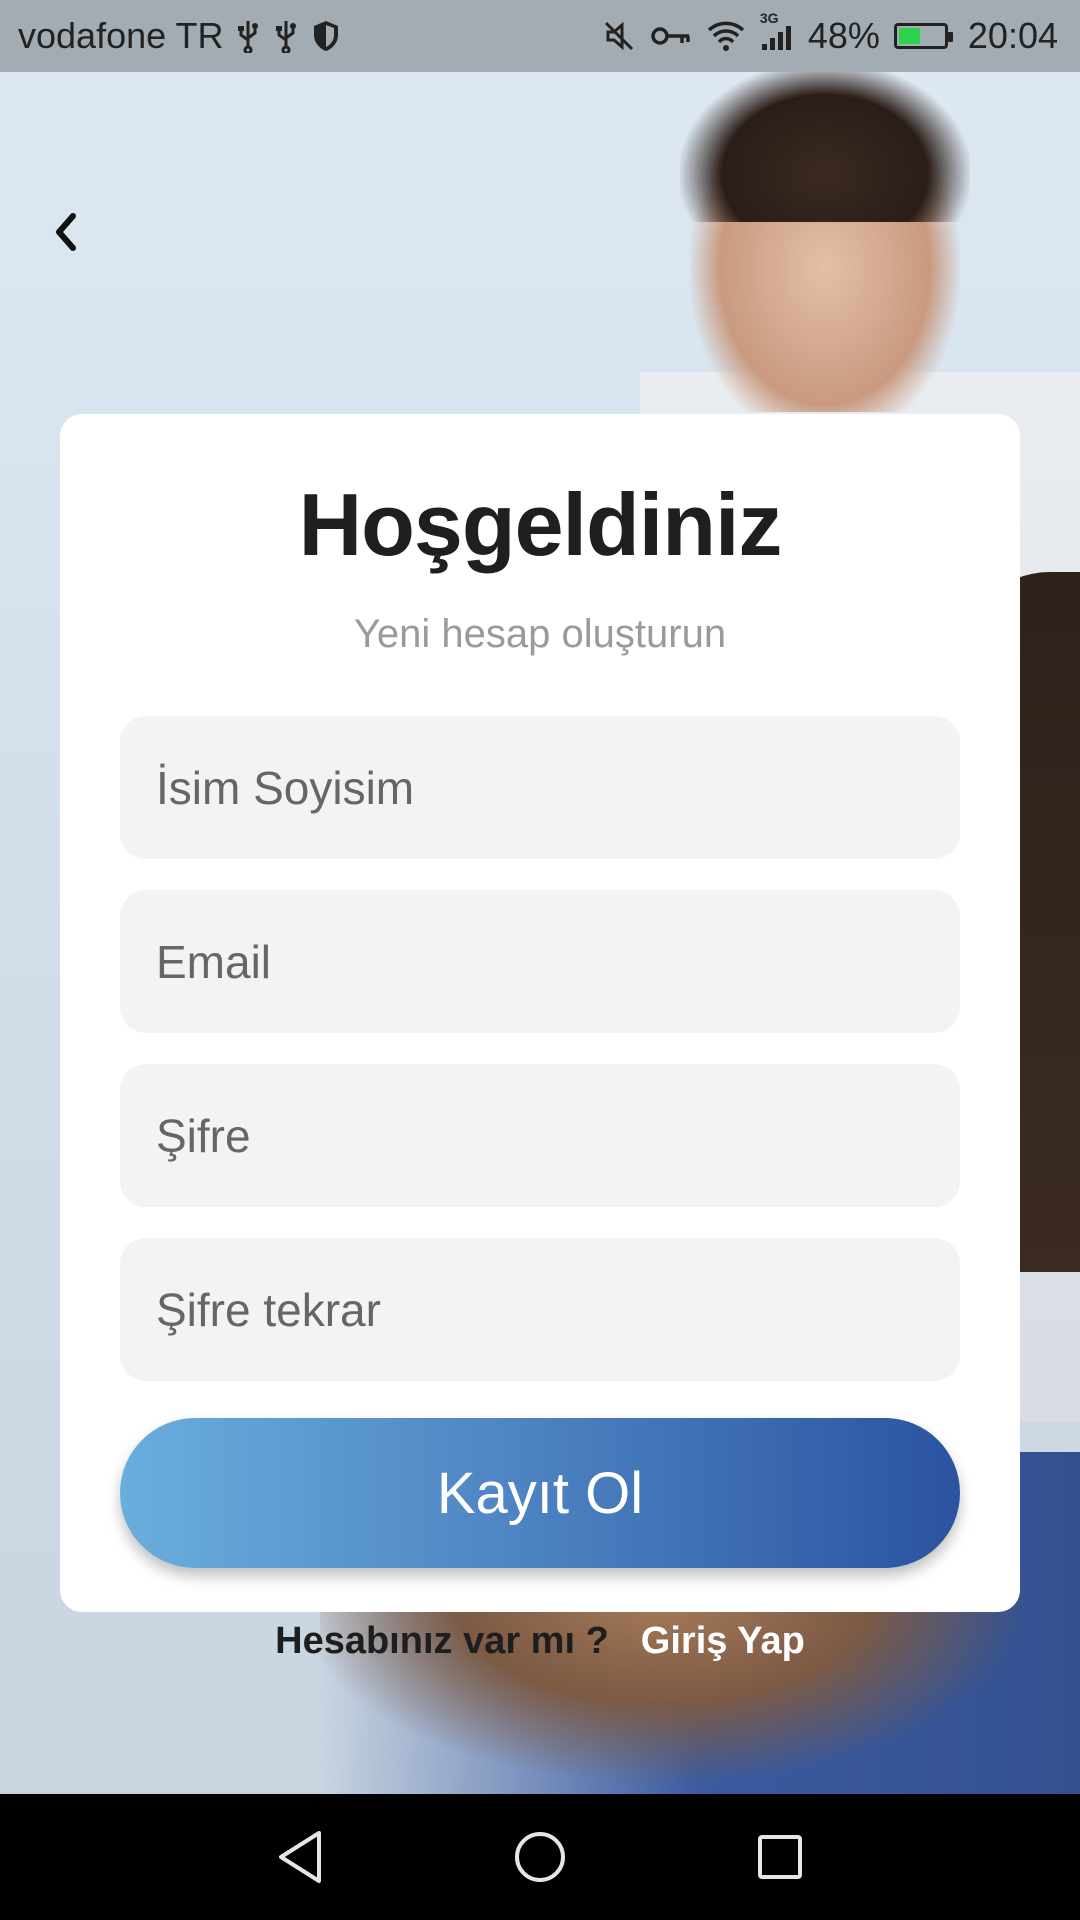 This screenshot has height=1920, width=1080. I want to click on triangle-back-icon, so click(300, 1857).